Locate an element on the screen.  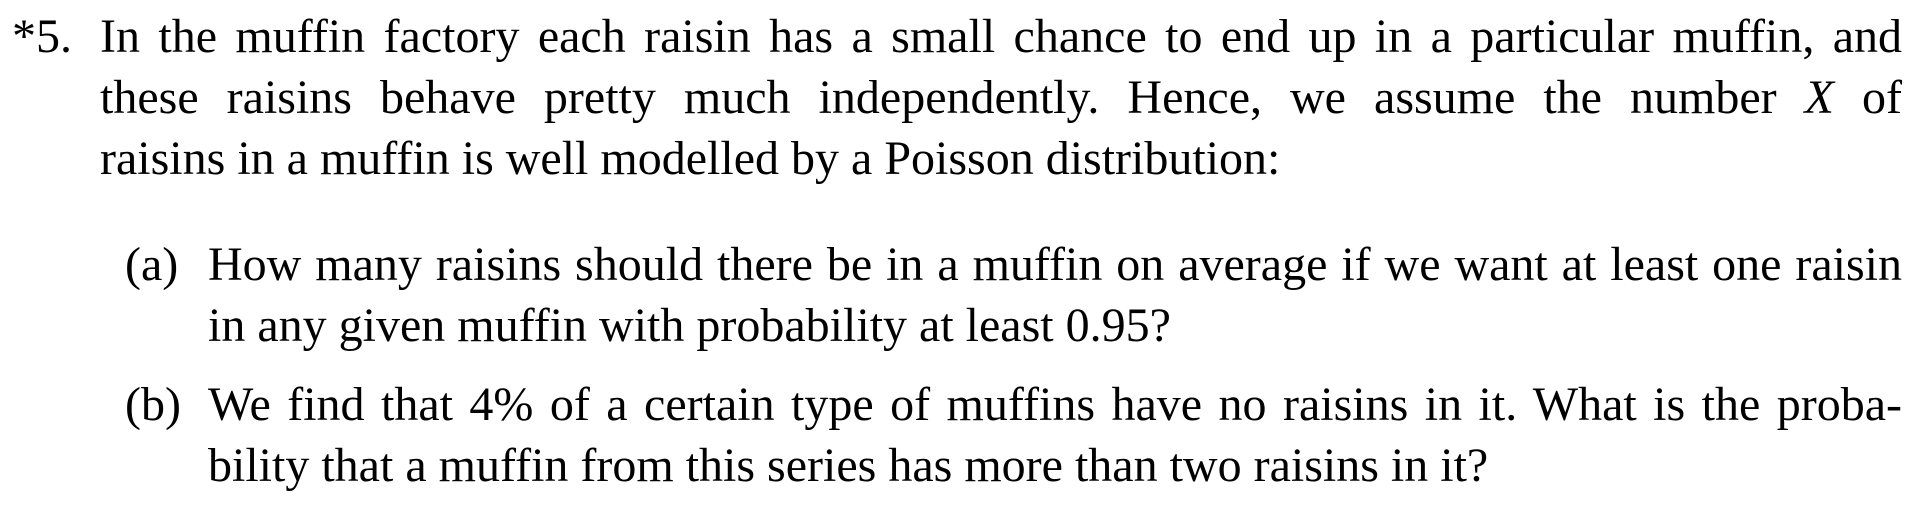
variable-x: X is located at coordinates (1819, 97).